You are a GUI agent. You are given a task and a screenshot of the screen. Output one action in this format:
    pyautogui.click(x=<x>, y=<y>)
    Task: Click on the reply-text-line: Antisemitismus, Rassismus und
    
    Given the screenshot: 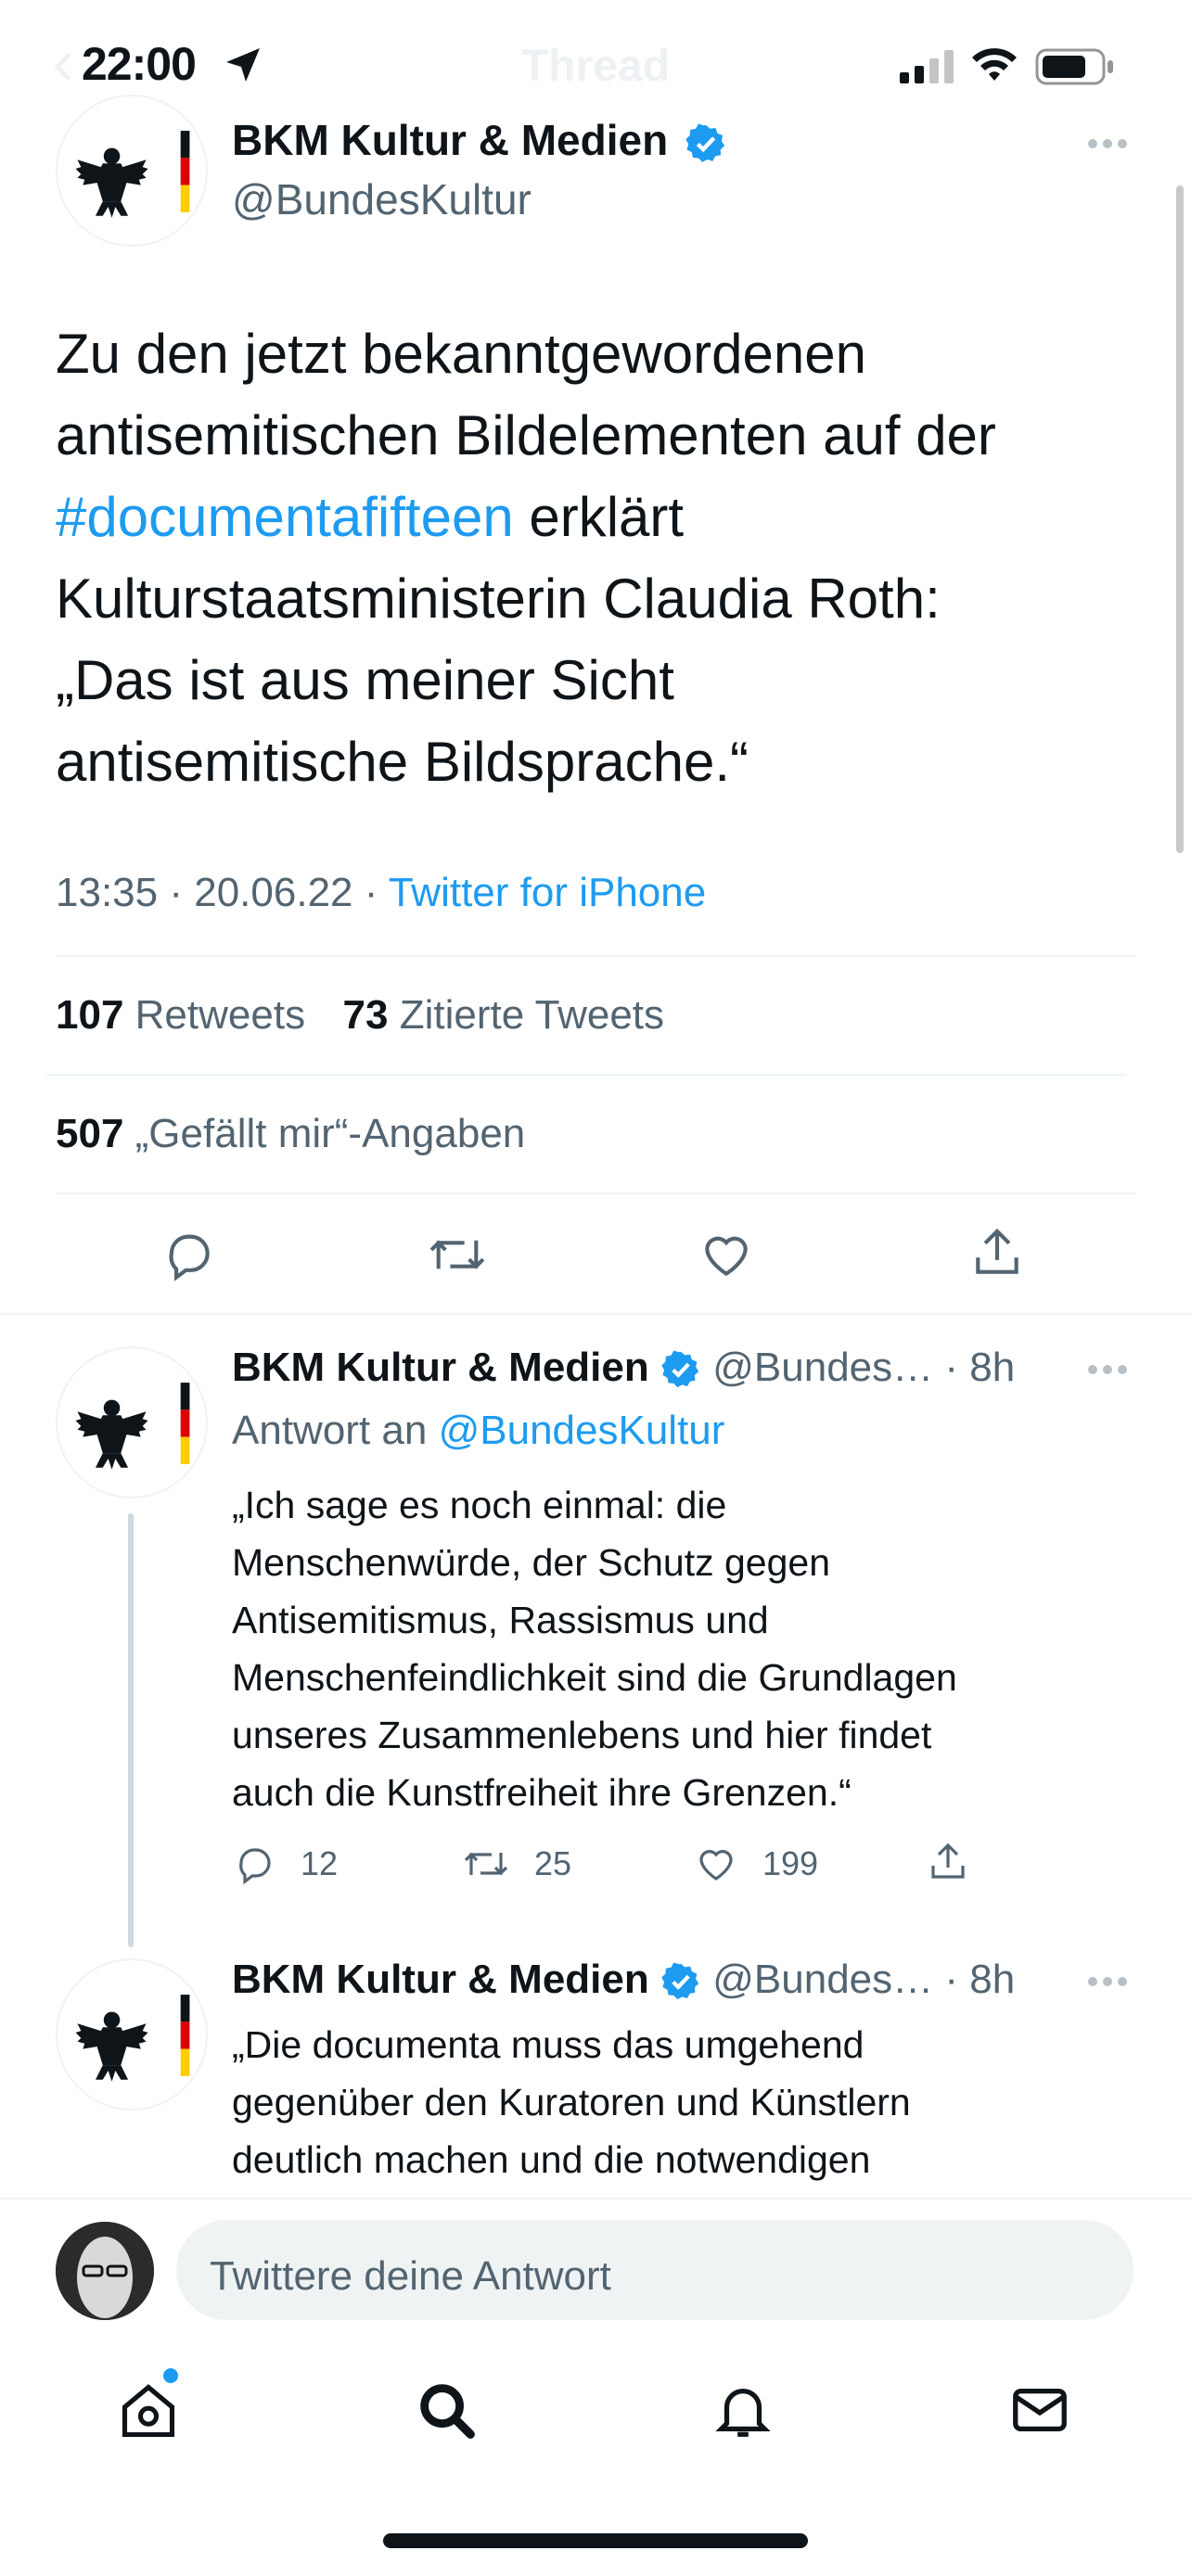 What is the action you would take?
    pyautogui.click(x=501, y=1620)
    